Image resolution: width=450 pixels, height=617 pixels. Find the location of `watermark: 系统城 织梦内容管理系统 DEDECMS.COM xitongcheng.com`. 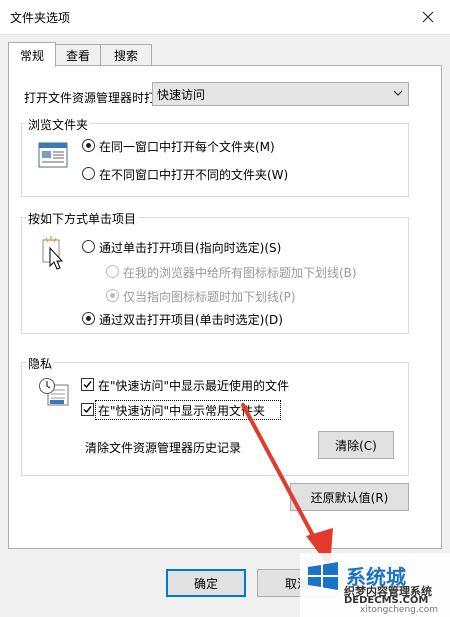

watermark: 系统城 织梦内容管理系统 DEDECMS.COM xitongcheng.com is located at coordinates (375, 585).